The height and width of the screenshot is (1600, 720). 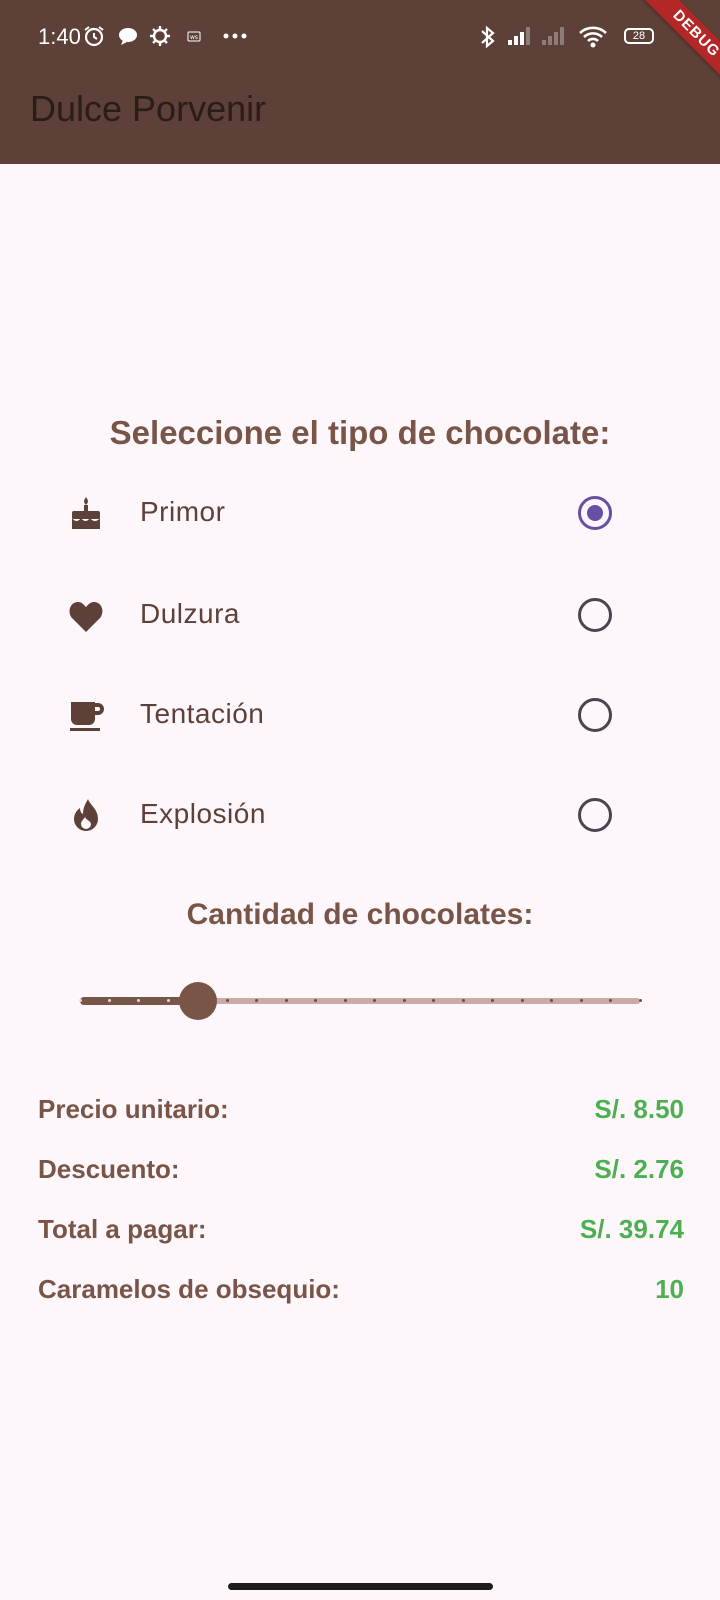 What do you see at coordinates (361, 1234) in the screenshot?
I see `summary-row-total: Total a pagar: S/. 39.74` at bounding box center [361, 1234].